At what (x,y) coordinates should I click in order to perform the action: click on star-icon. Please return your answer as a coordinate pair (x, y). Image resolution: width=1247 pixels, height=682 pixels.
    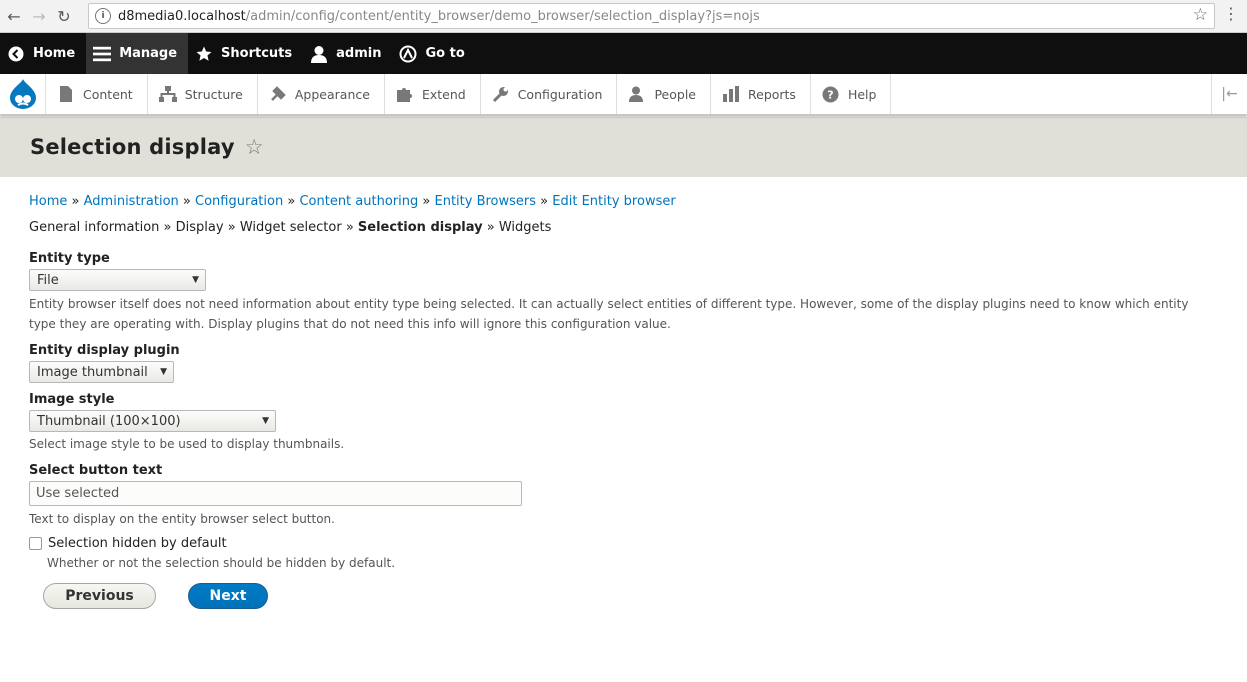
    Looking at the image, I should click on (204, 54).